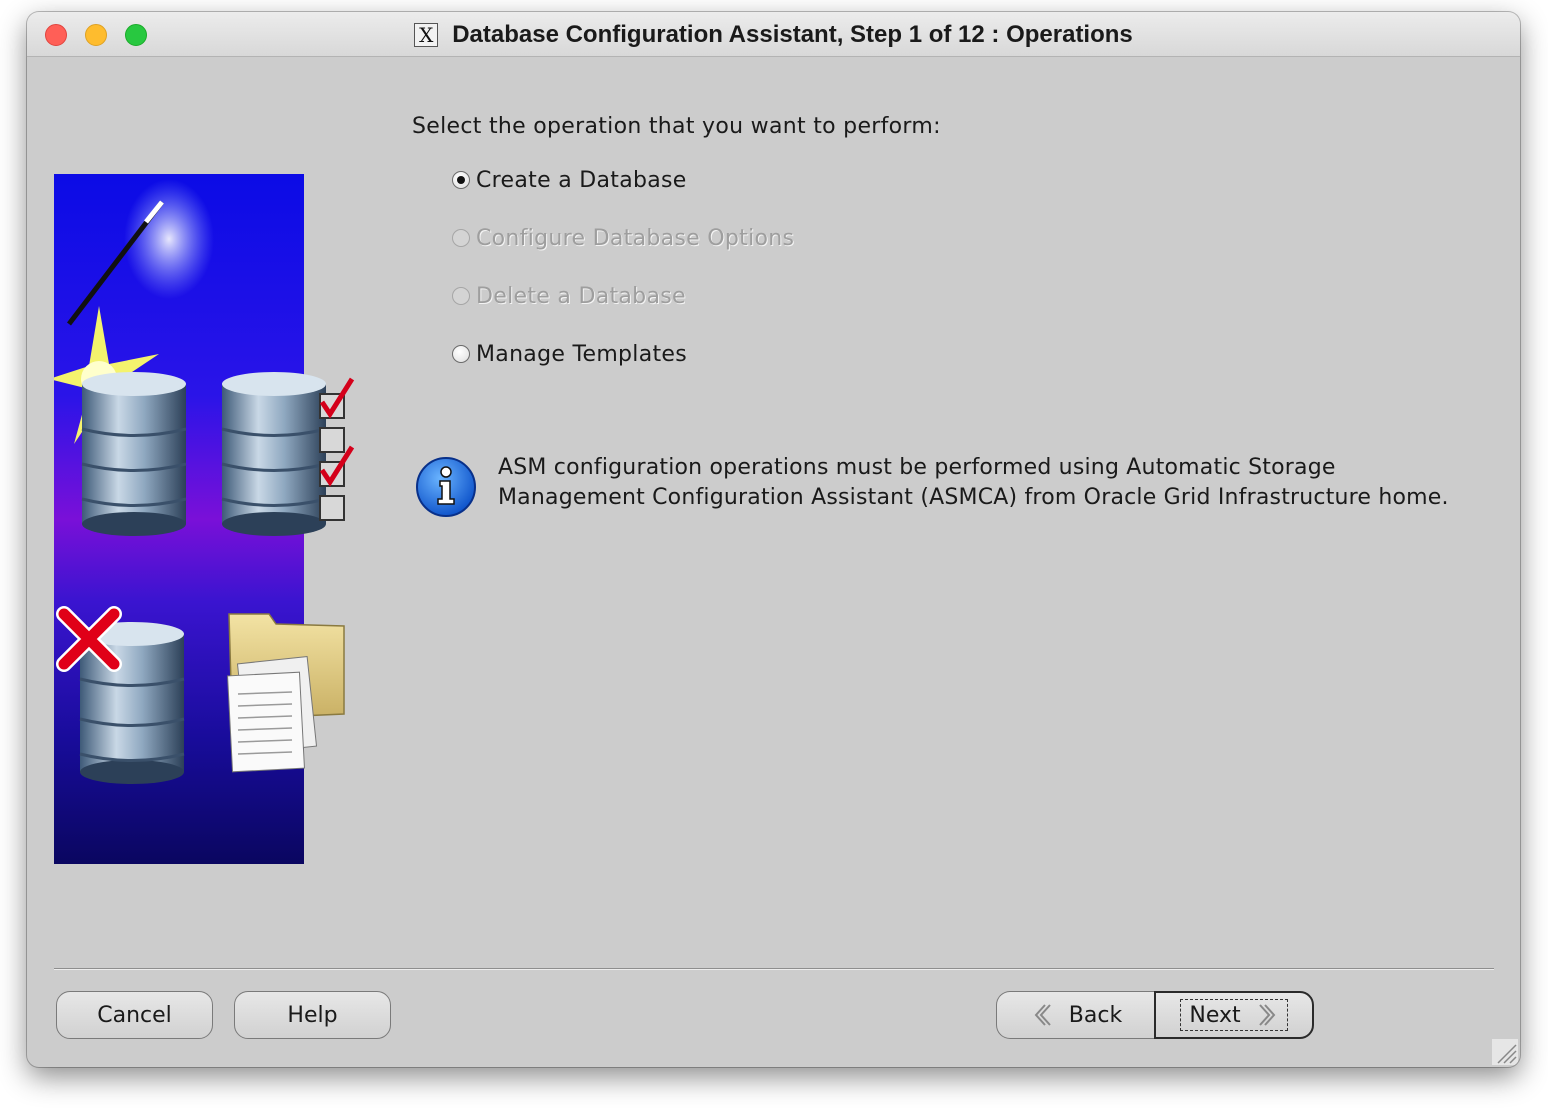 This screenshot has width=1548, height=1112. What do you see at coordinates (581, 354) in the screenshot?
I see `radio-label-manage-templates: Manage Templates` at bounding box center [581, 354].